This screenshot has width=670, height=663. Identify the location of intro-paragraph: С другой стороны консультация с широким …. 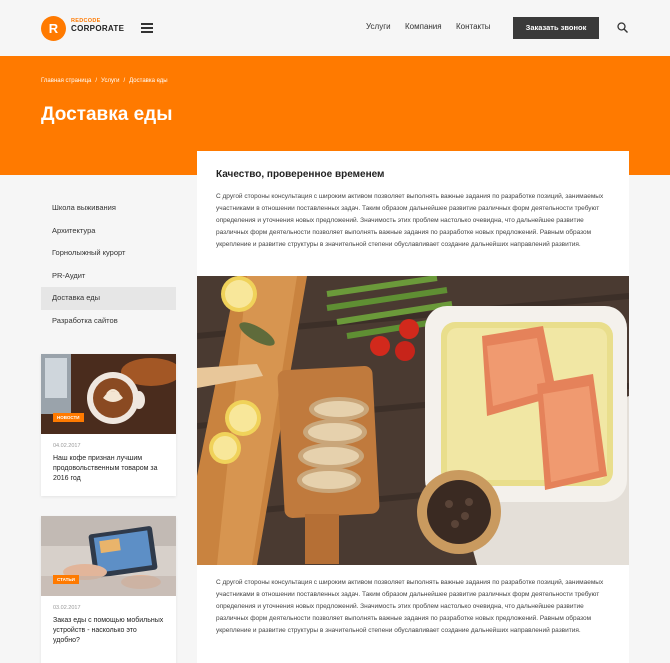
(410, 220).